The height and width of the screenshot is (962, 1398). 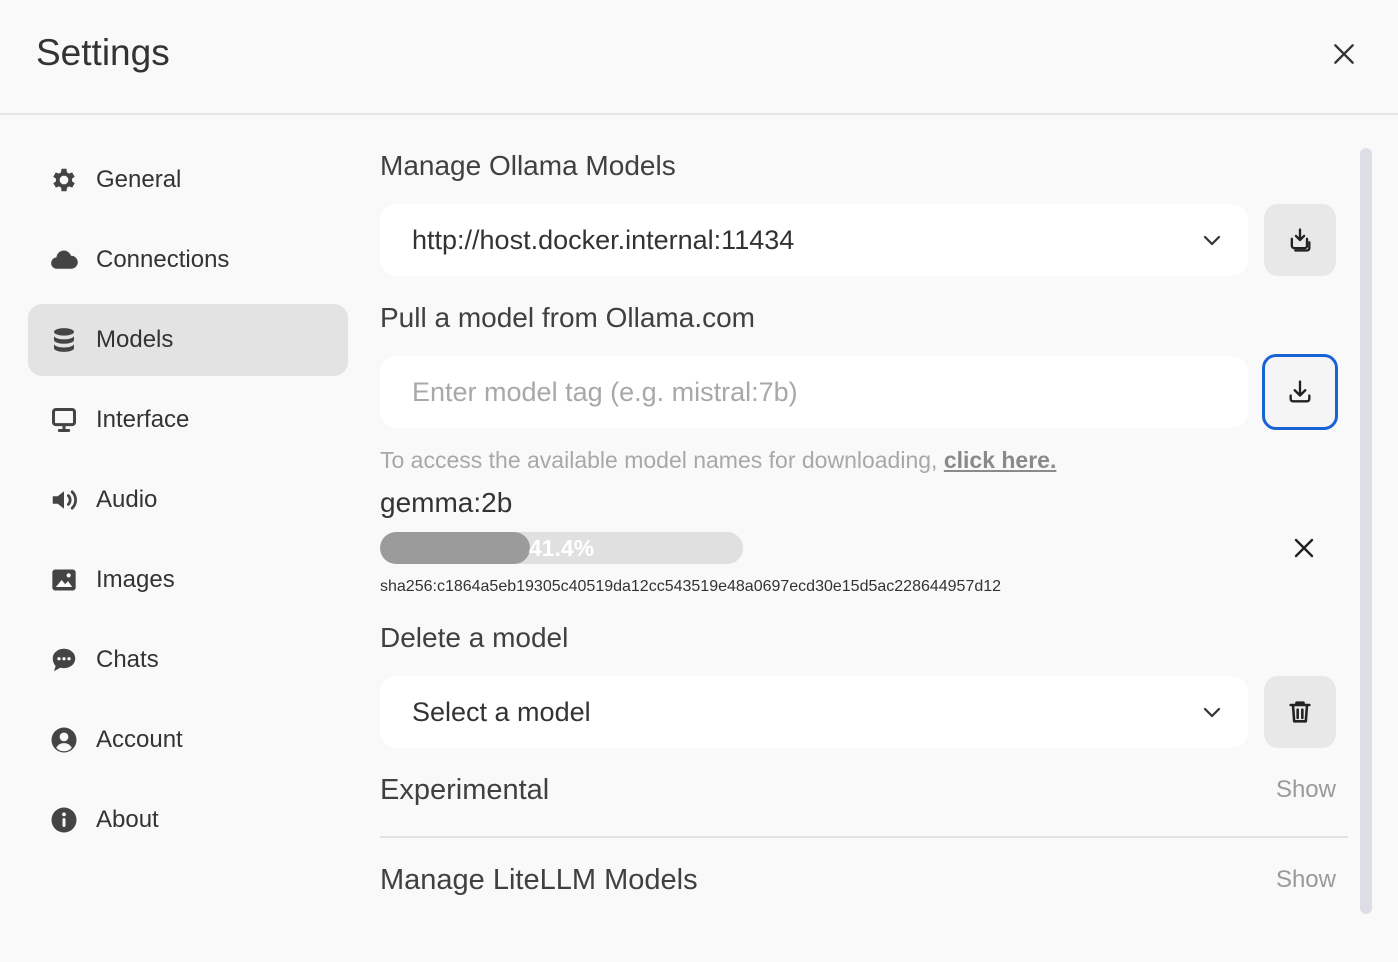 What do you see at coordinates (64, 660) in the screenshot?
I see `chat-bubble-icon` at bounding box center [64, 660].